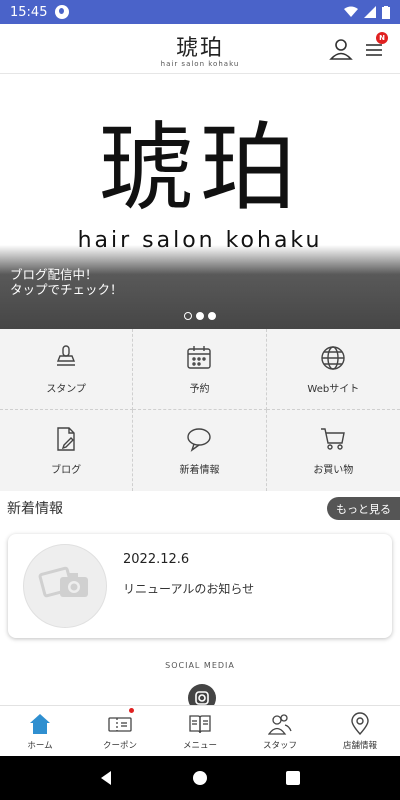 The height and width of the screenshot is (800, 400). What do you see at coordinates (67, 369) in the screenshot?
I see `menu-item-stamp: スタンプ` at bounding box center [67, 369].